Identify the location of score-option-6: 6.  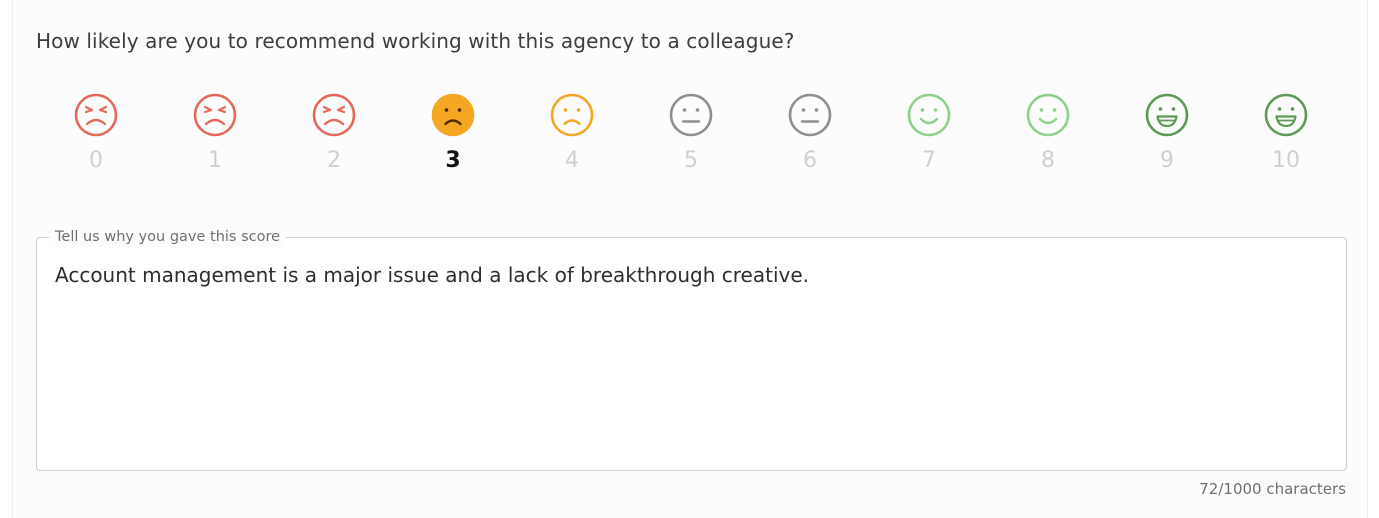
(810, 133).